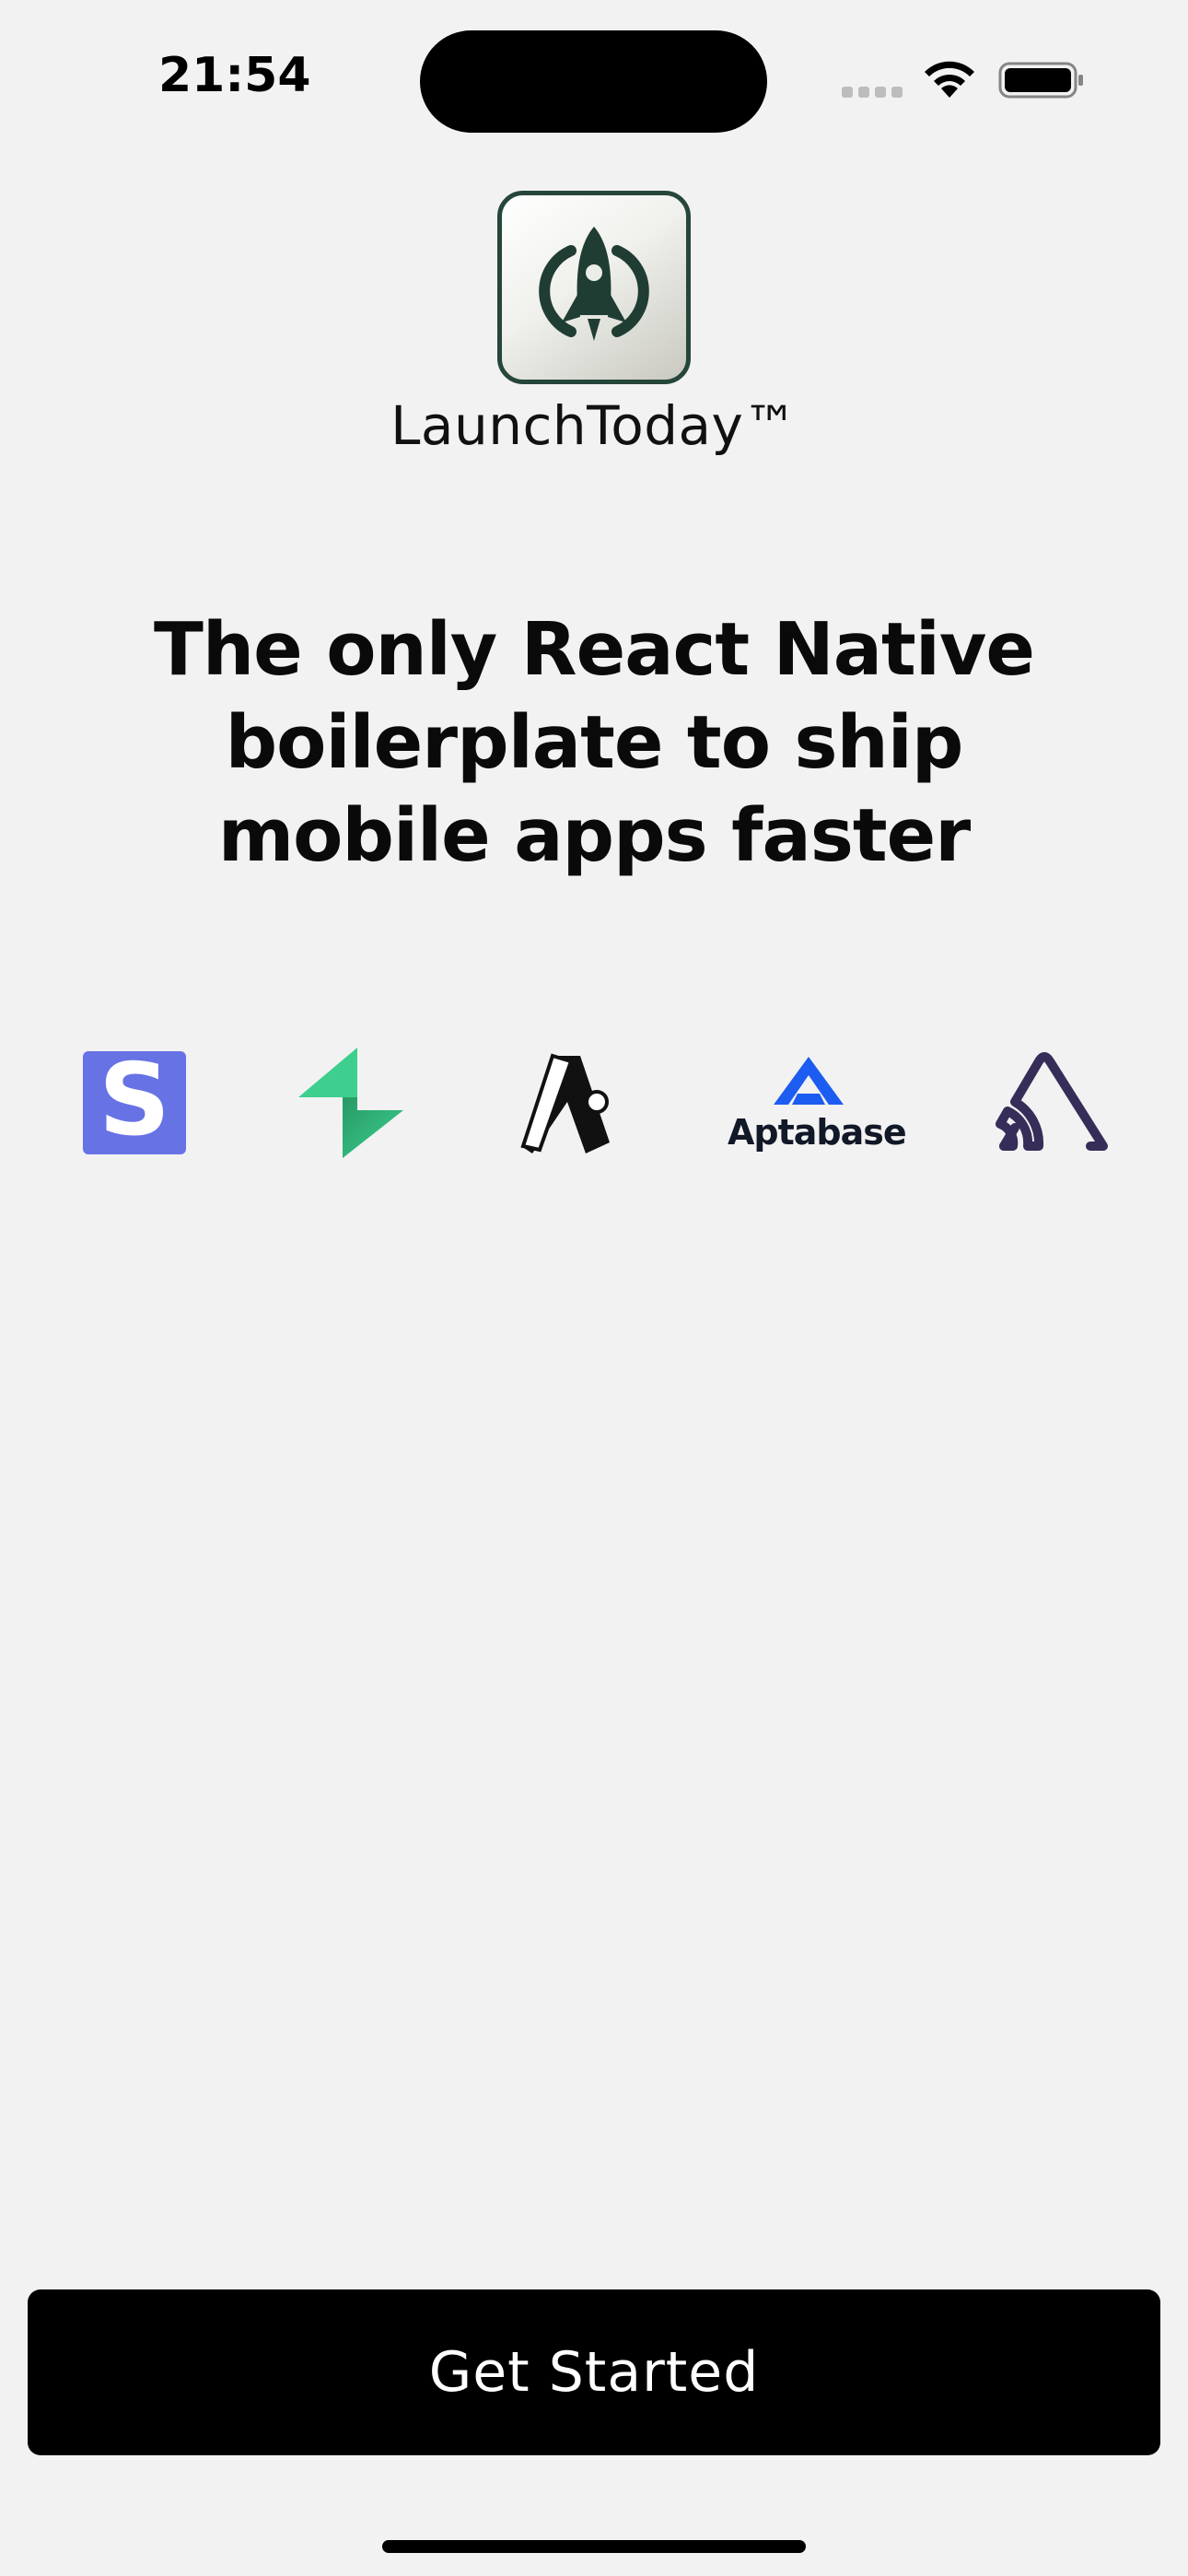 The height and width of the screenshot is (2576, 1188). What do you see at coordinates (594, 649) in the screenshot?
I see `headline-line-1: The only React Native` at bounding box center [594, 649].